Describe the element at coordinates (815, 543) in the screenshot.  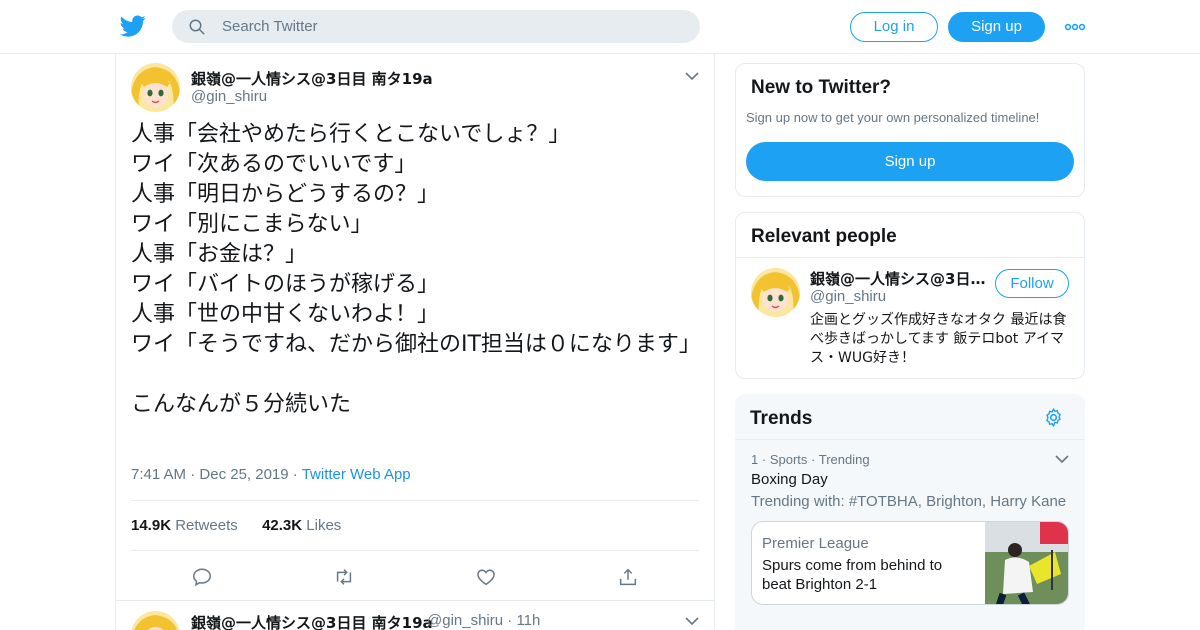
I see `news-source: Premier League` at that location.